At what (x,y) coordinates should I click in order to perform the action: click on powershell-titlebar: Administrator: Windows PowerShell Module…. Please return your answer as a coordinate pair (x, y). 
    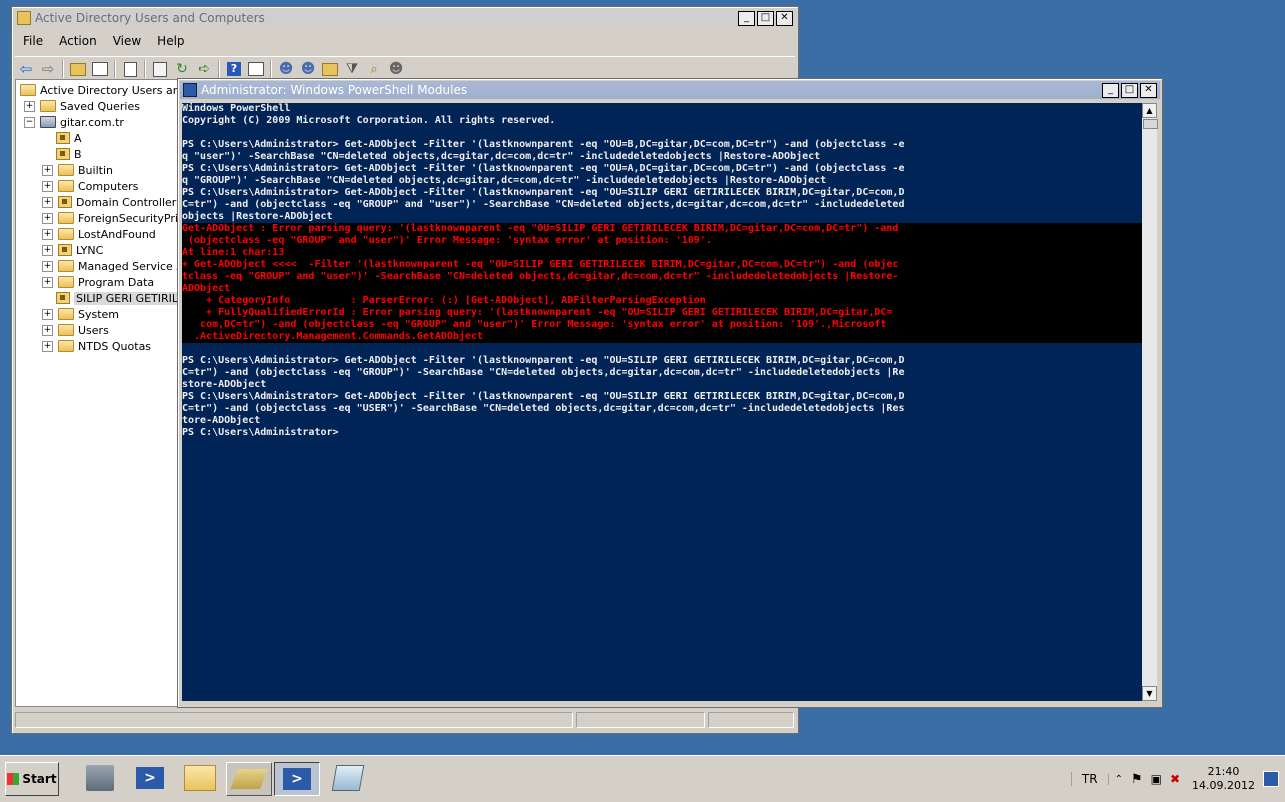
    Looking at the image, I should click on (670, 90).